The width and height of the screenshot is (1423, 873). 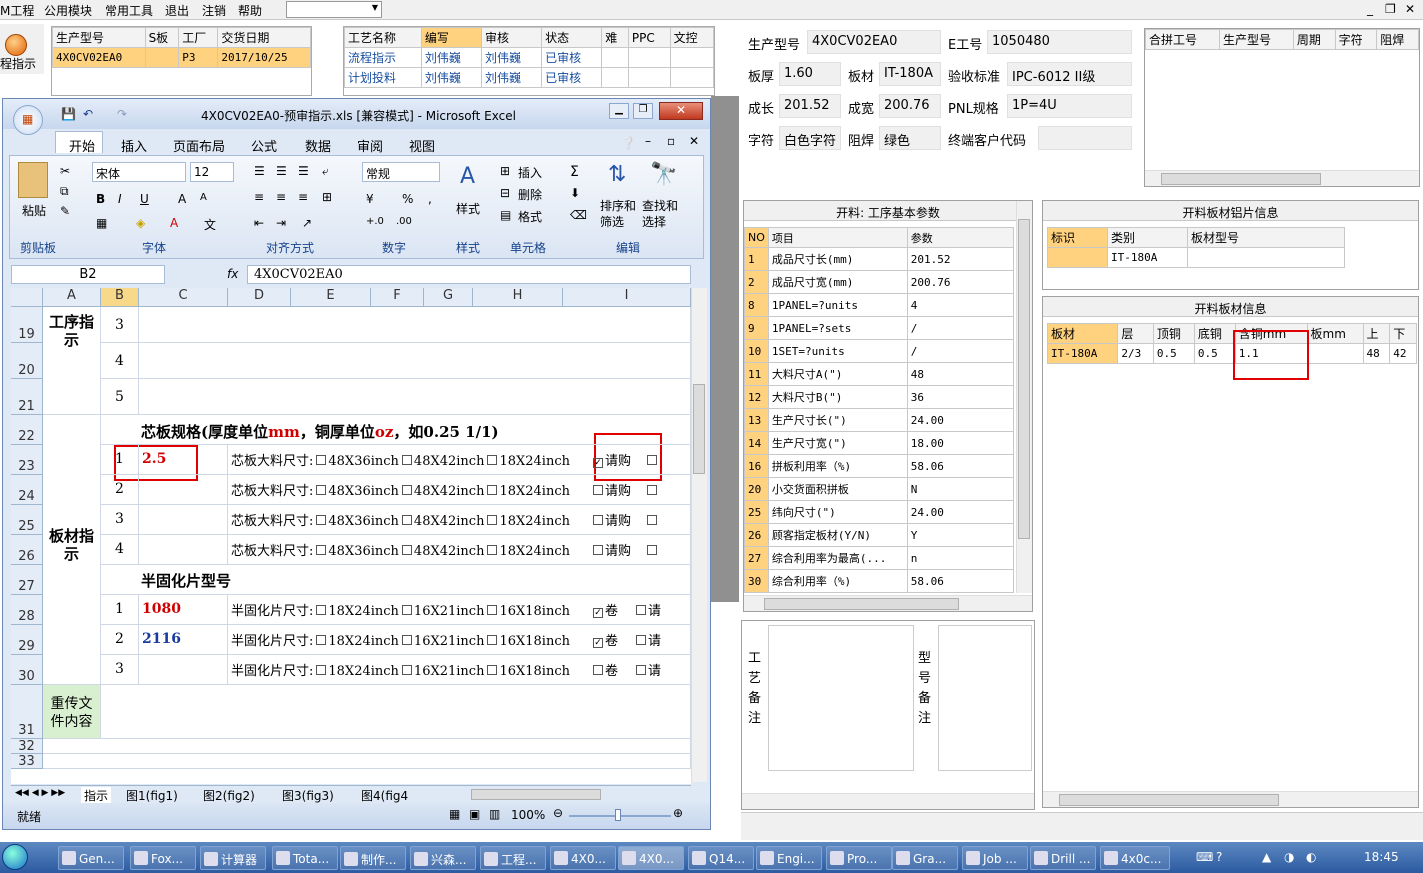 I want to click on resend-file-label: 重传文件内容, so click(x=72, y=712).